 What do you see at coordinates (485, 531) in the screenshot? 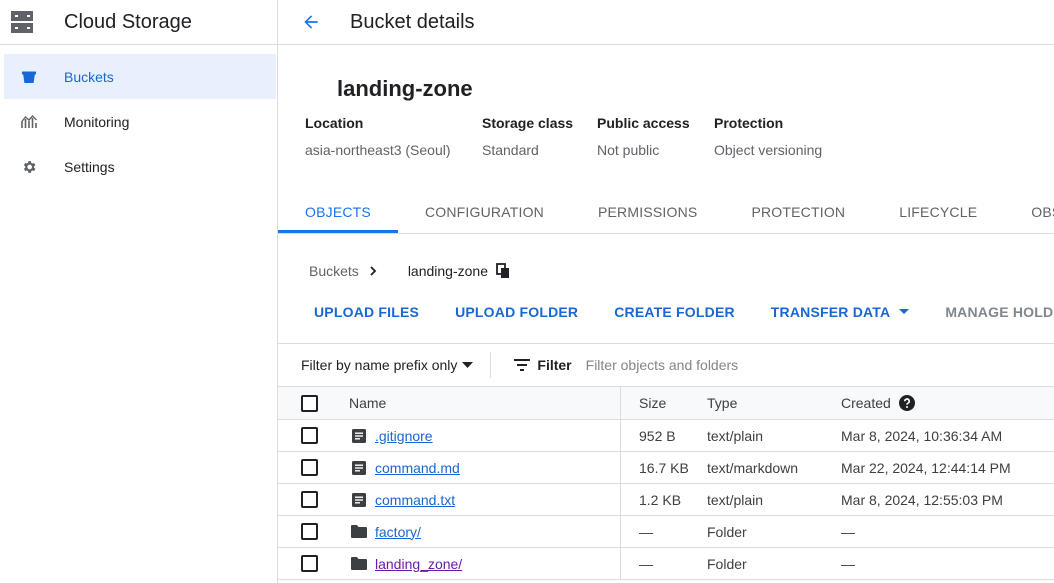
I see `name-cell: factory/` at bounding box center [485, 531].